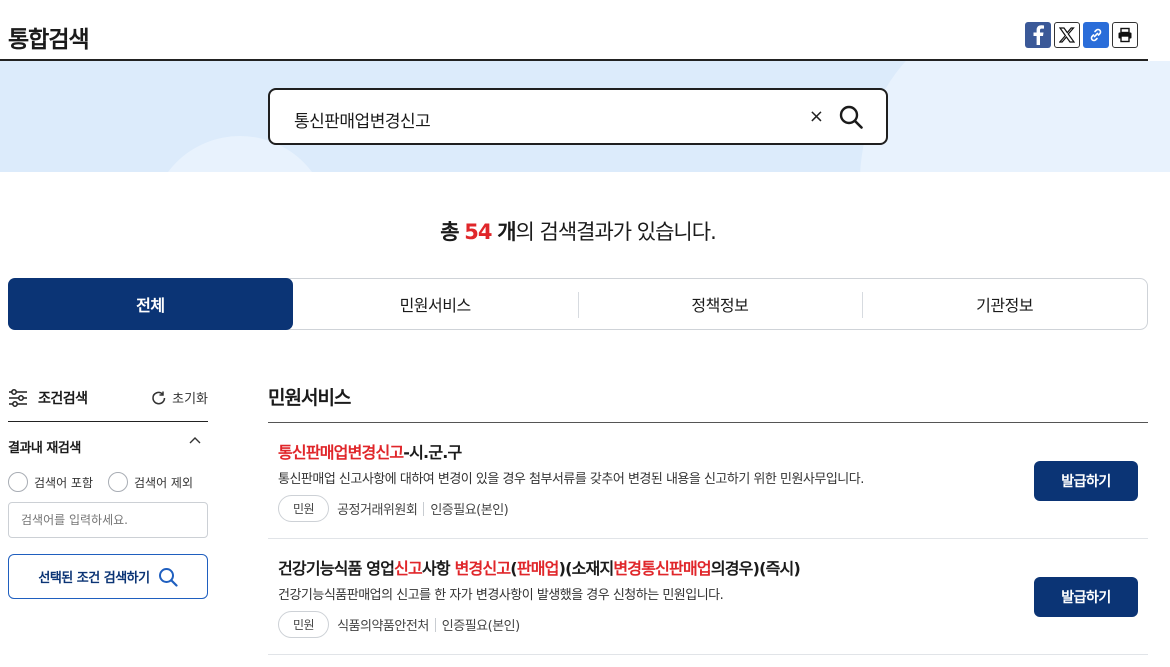 Image resolution: width=1170 pixels, height=667 pixels. What do you see at coordinates (108, 520) in the screenshot?
I see `refine-search-input` at bounding box center [108, 520].